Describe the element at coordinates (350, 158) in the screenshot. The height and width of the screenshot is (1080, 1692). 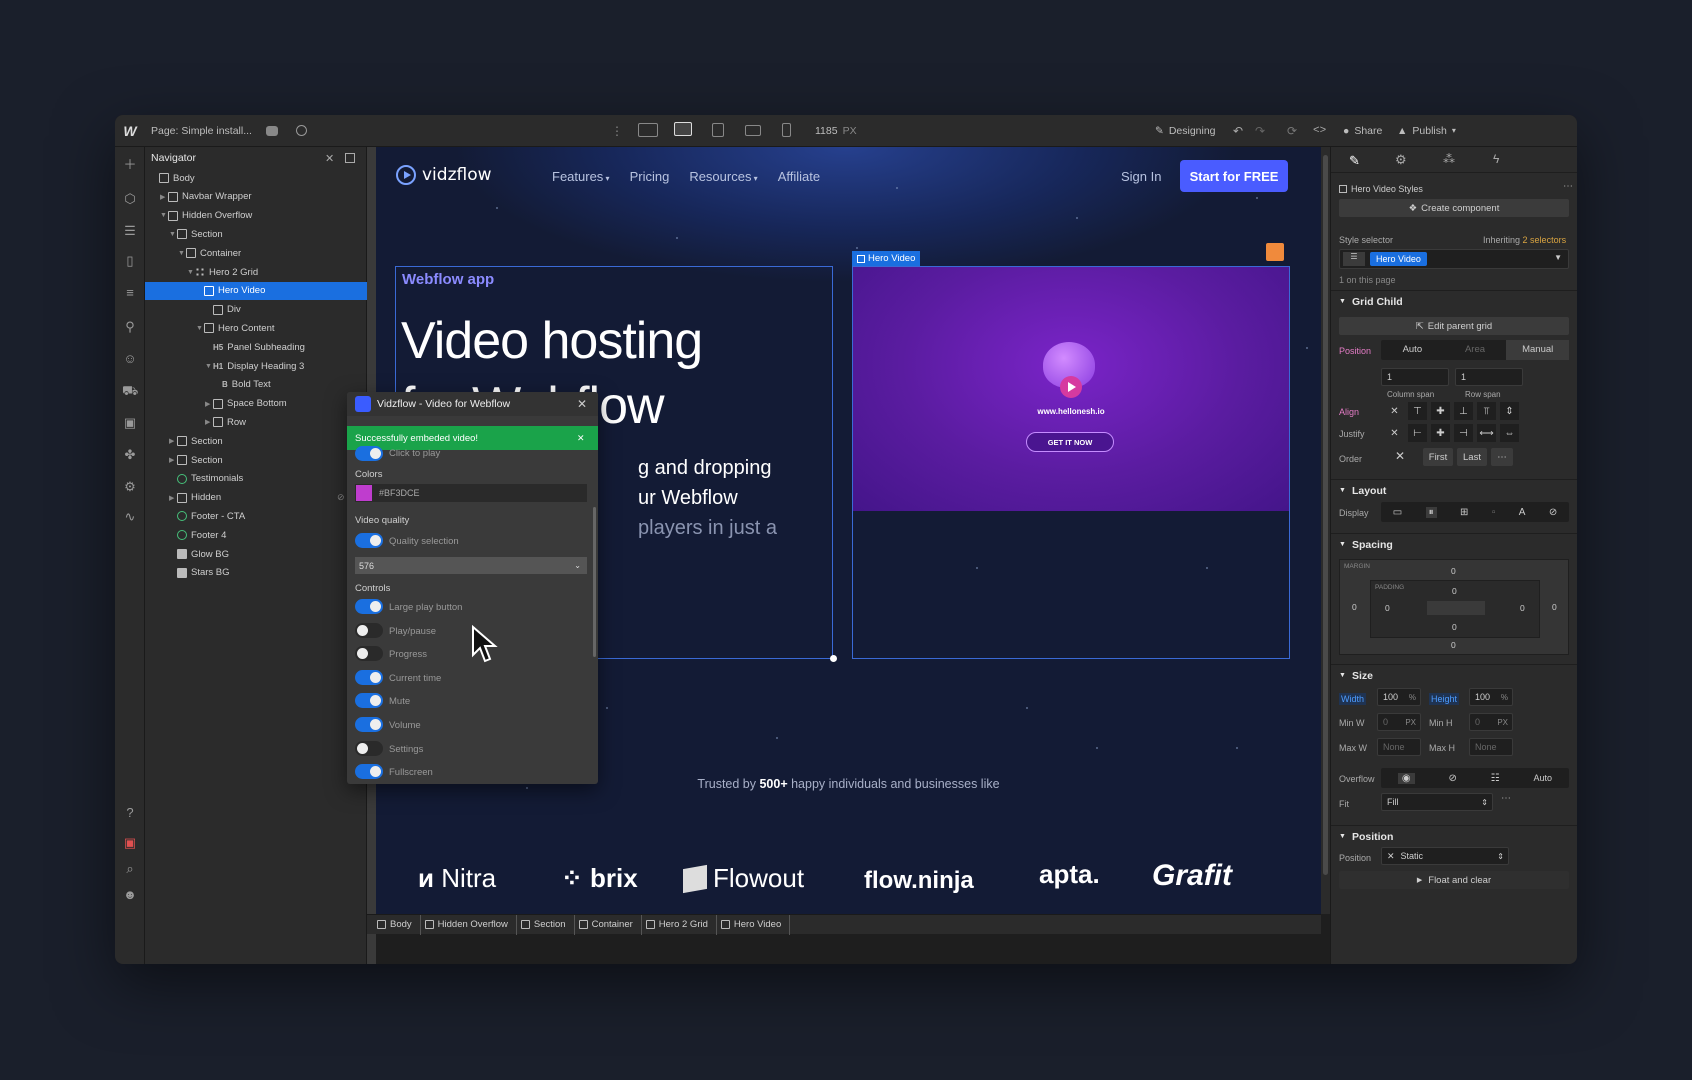
I see `dock-icon` at that location.